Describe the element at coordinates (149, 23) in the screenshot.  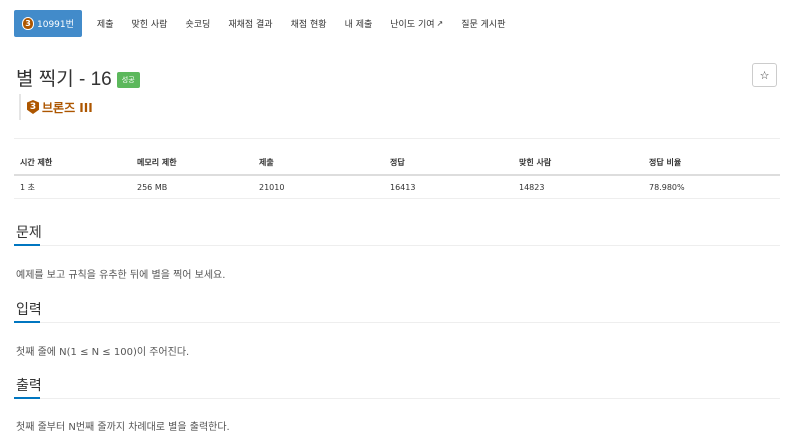
I see `tab-solved-users: 맞힌 사람` at that location.